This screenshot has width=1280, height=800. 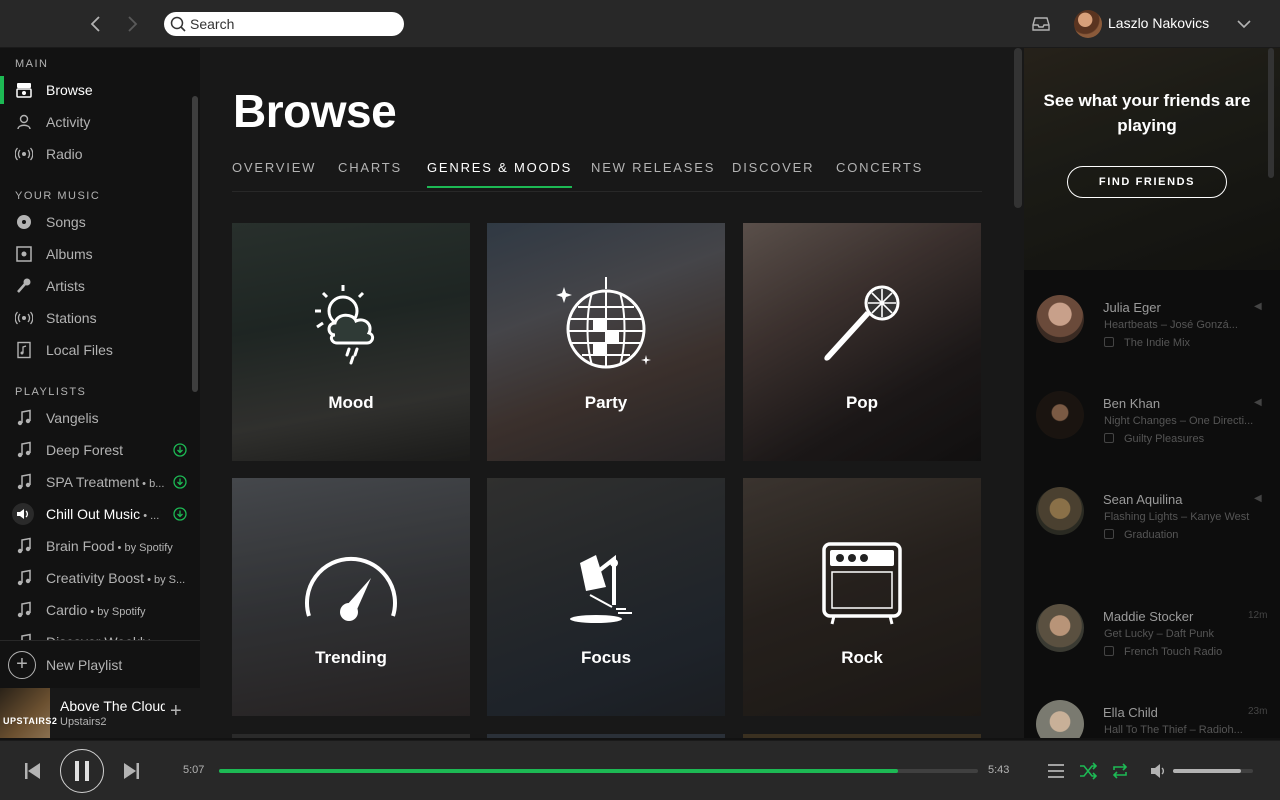 What do you see at coordinates (1244, 24) in the screenshot?
I see `chevron-down-icon` at bounding box center [1244, 24].